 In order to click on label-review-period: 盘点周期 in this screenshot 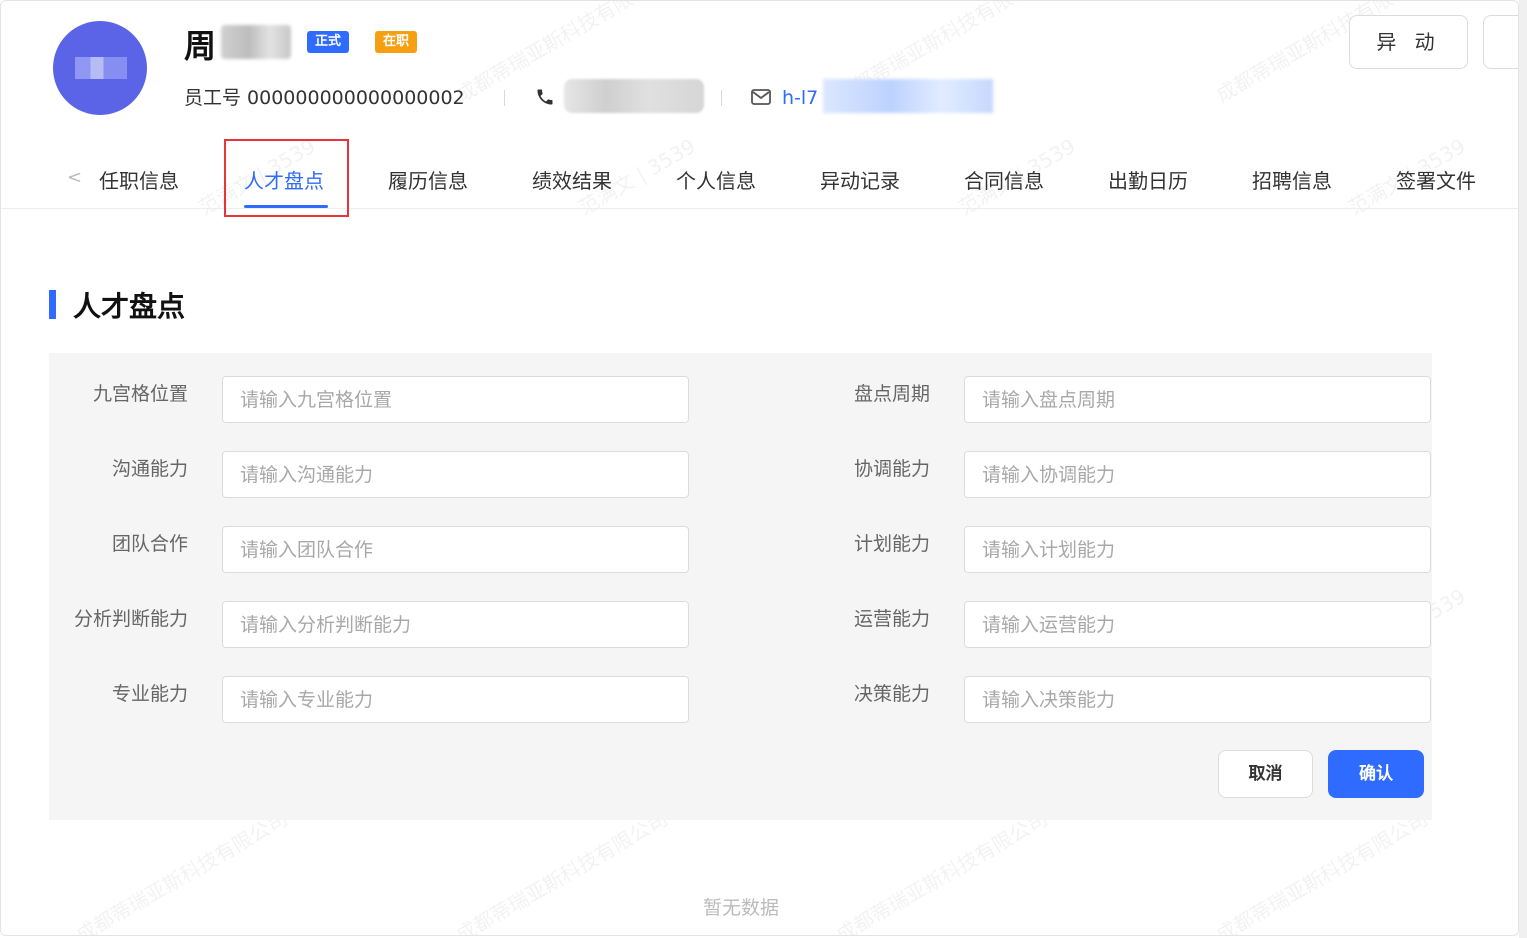, I will do `click(891, 394)`.